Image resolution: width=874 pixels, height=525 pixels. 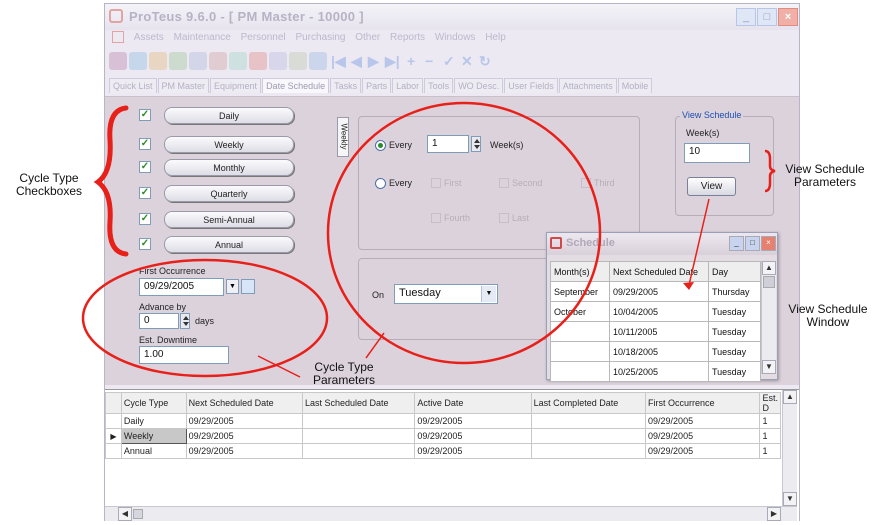 I want to click on cycle-params-ellipse-left, so click(x=205, y=318).